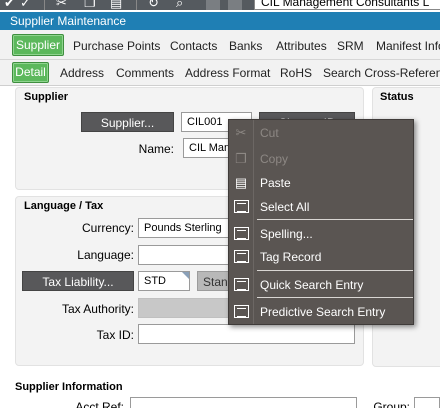 The height and width of the screenshot is (408, 440). What do you see at coordinates (245, 46) in the screenshot?
I see `tab-banks: Banks` at bounding box center [245, 46].